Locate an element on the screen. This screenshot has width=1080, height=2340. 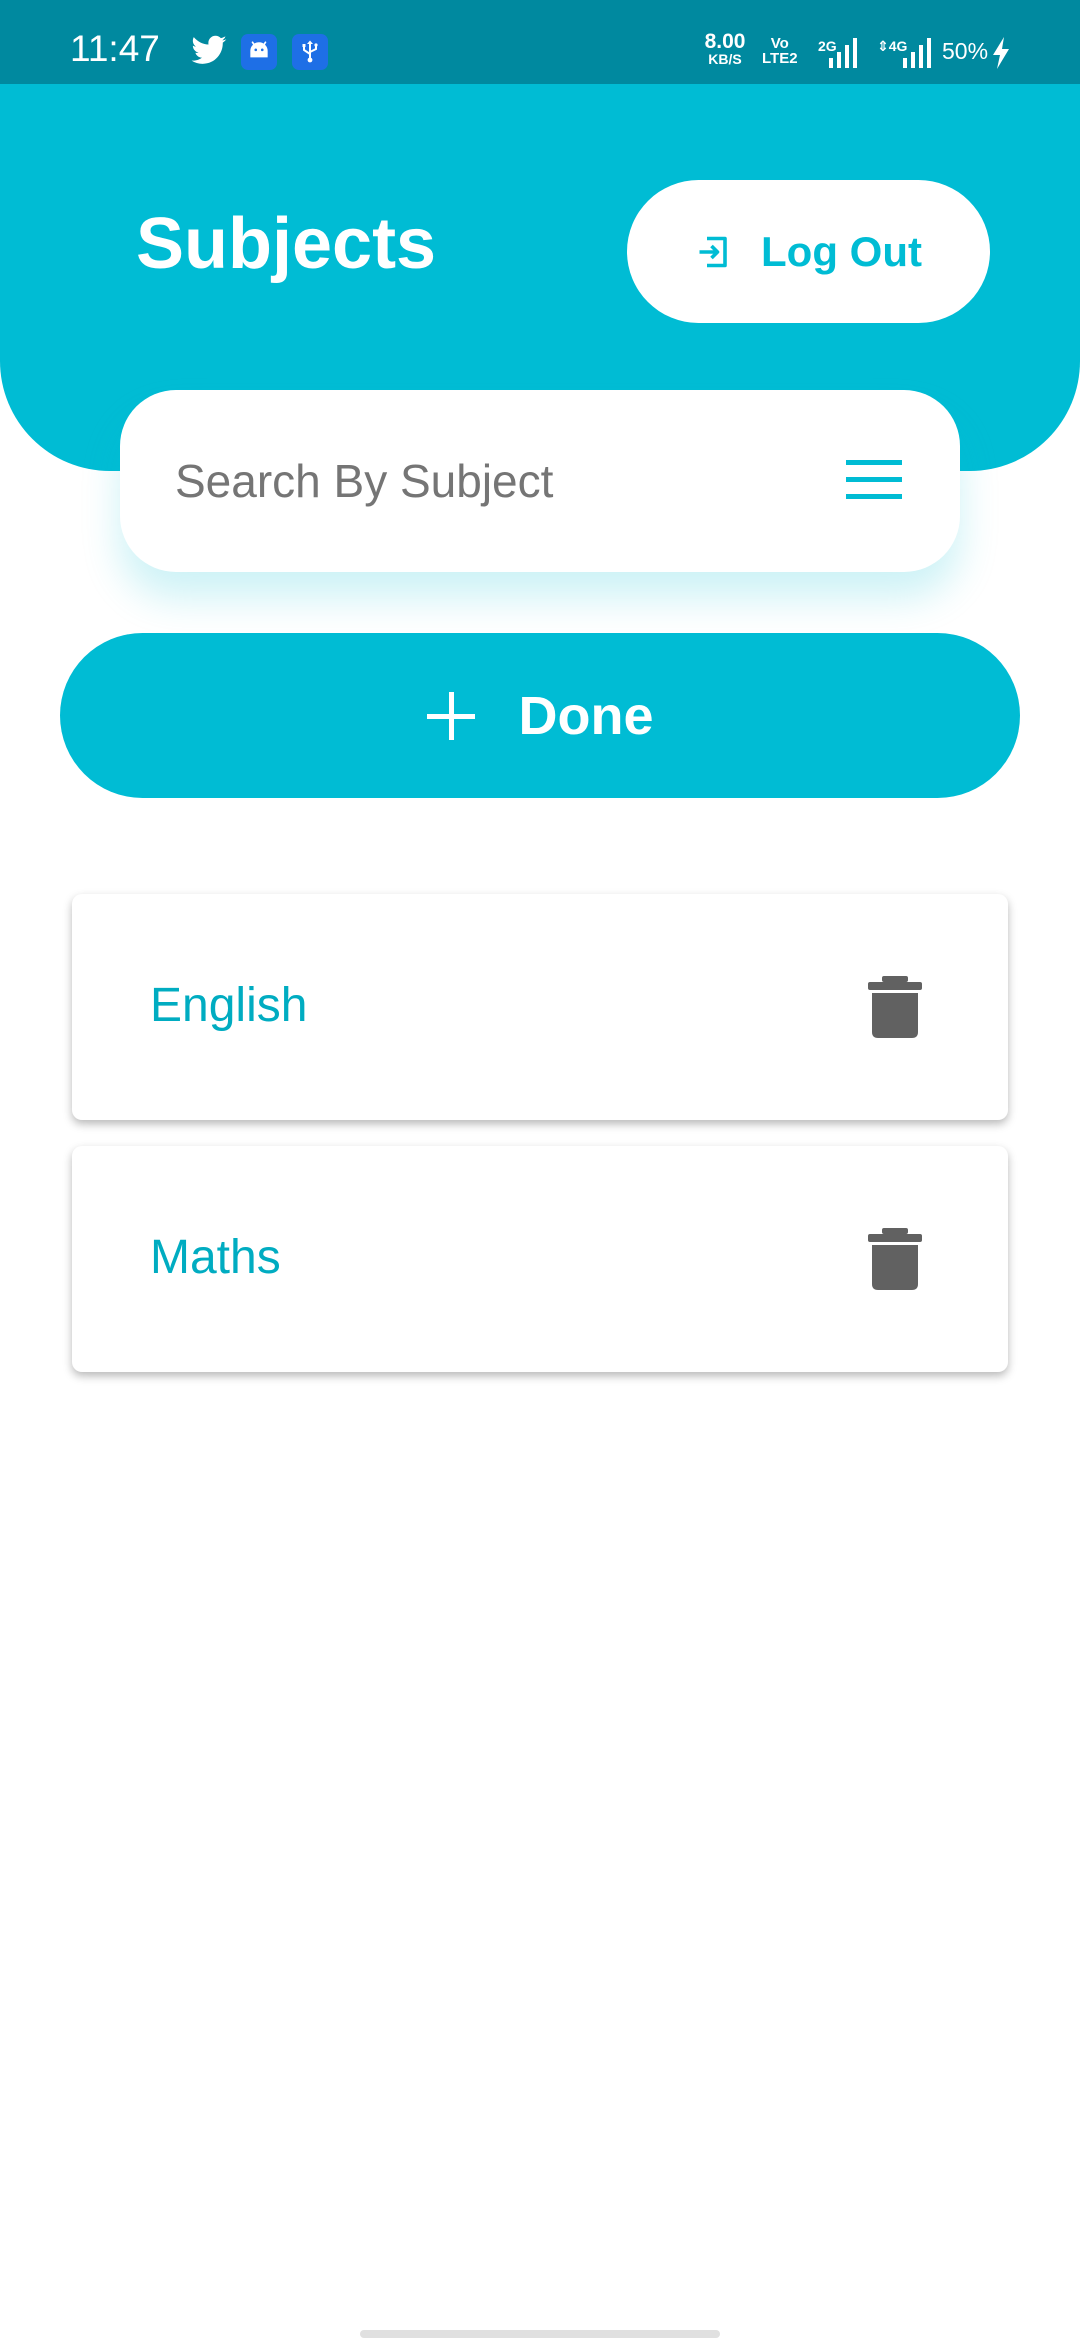
done-label: Done is located at coordinates (586, 715).